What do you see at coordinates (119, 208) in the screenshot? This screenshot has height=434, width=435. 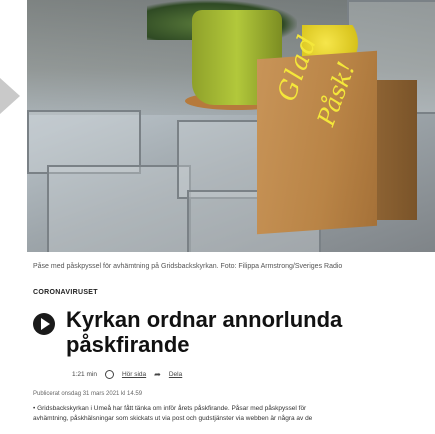 I see `paving-tile` at bounding box center [119, 208].